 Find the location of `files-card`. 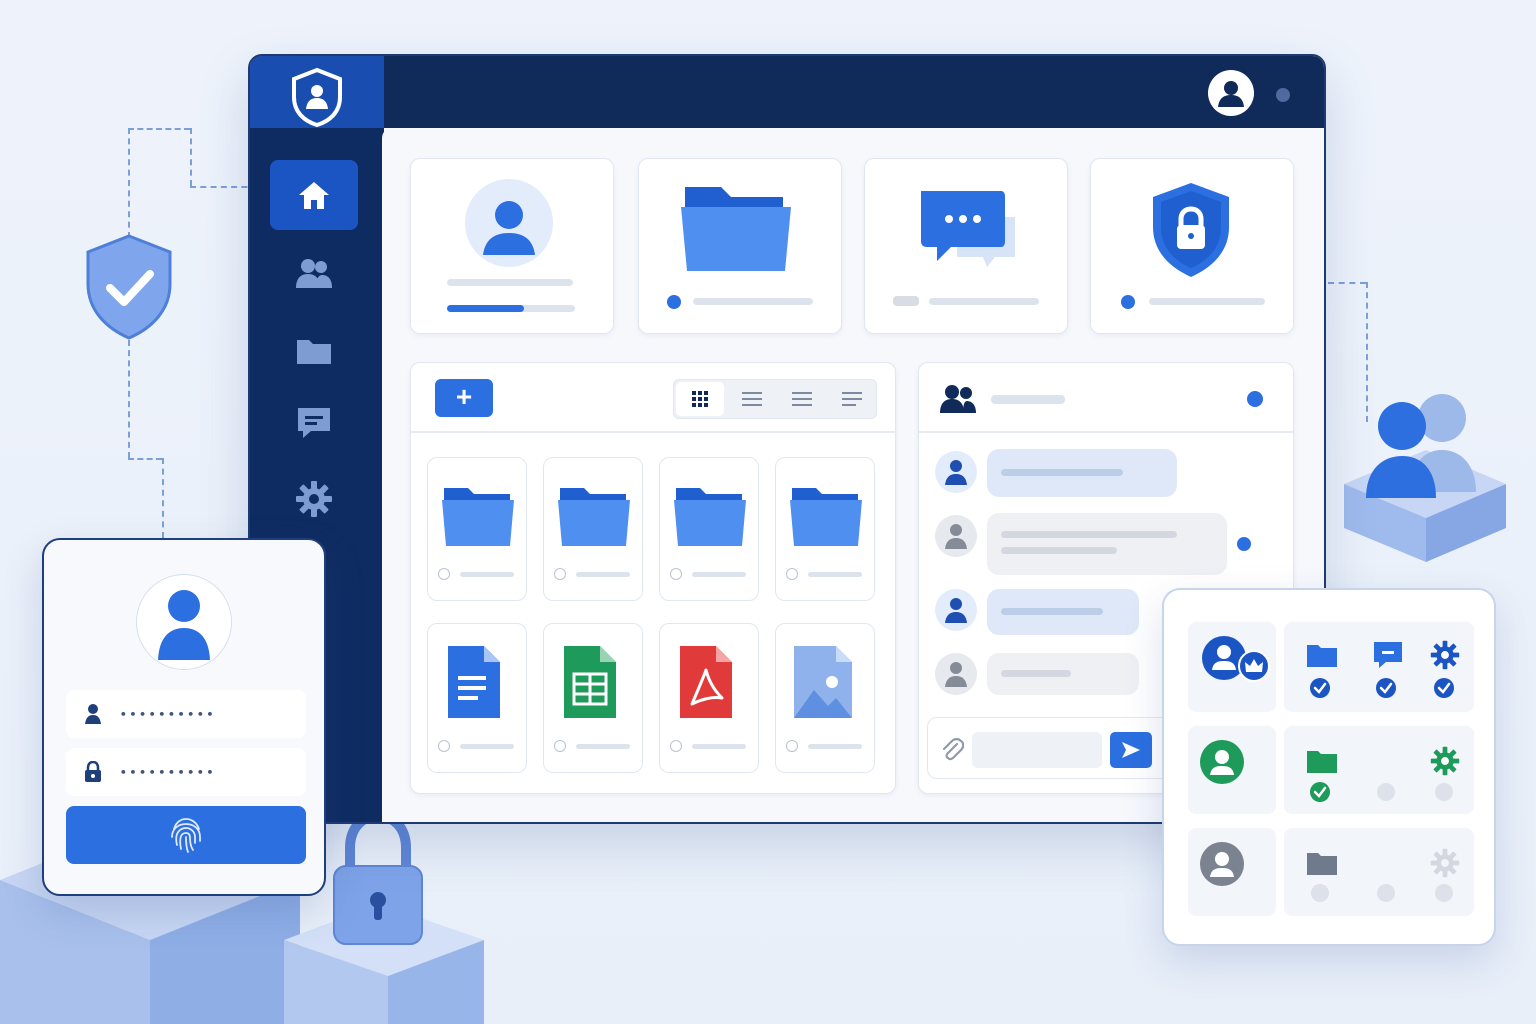

files-card is located at coordinates (740, 246).